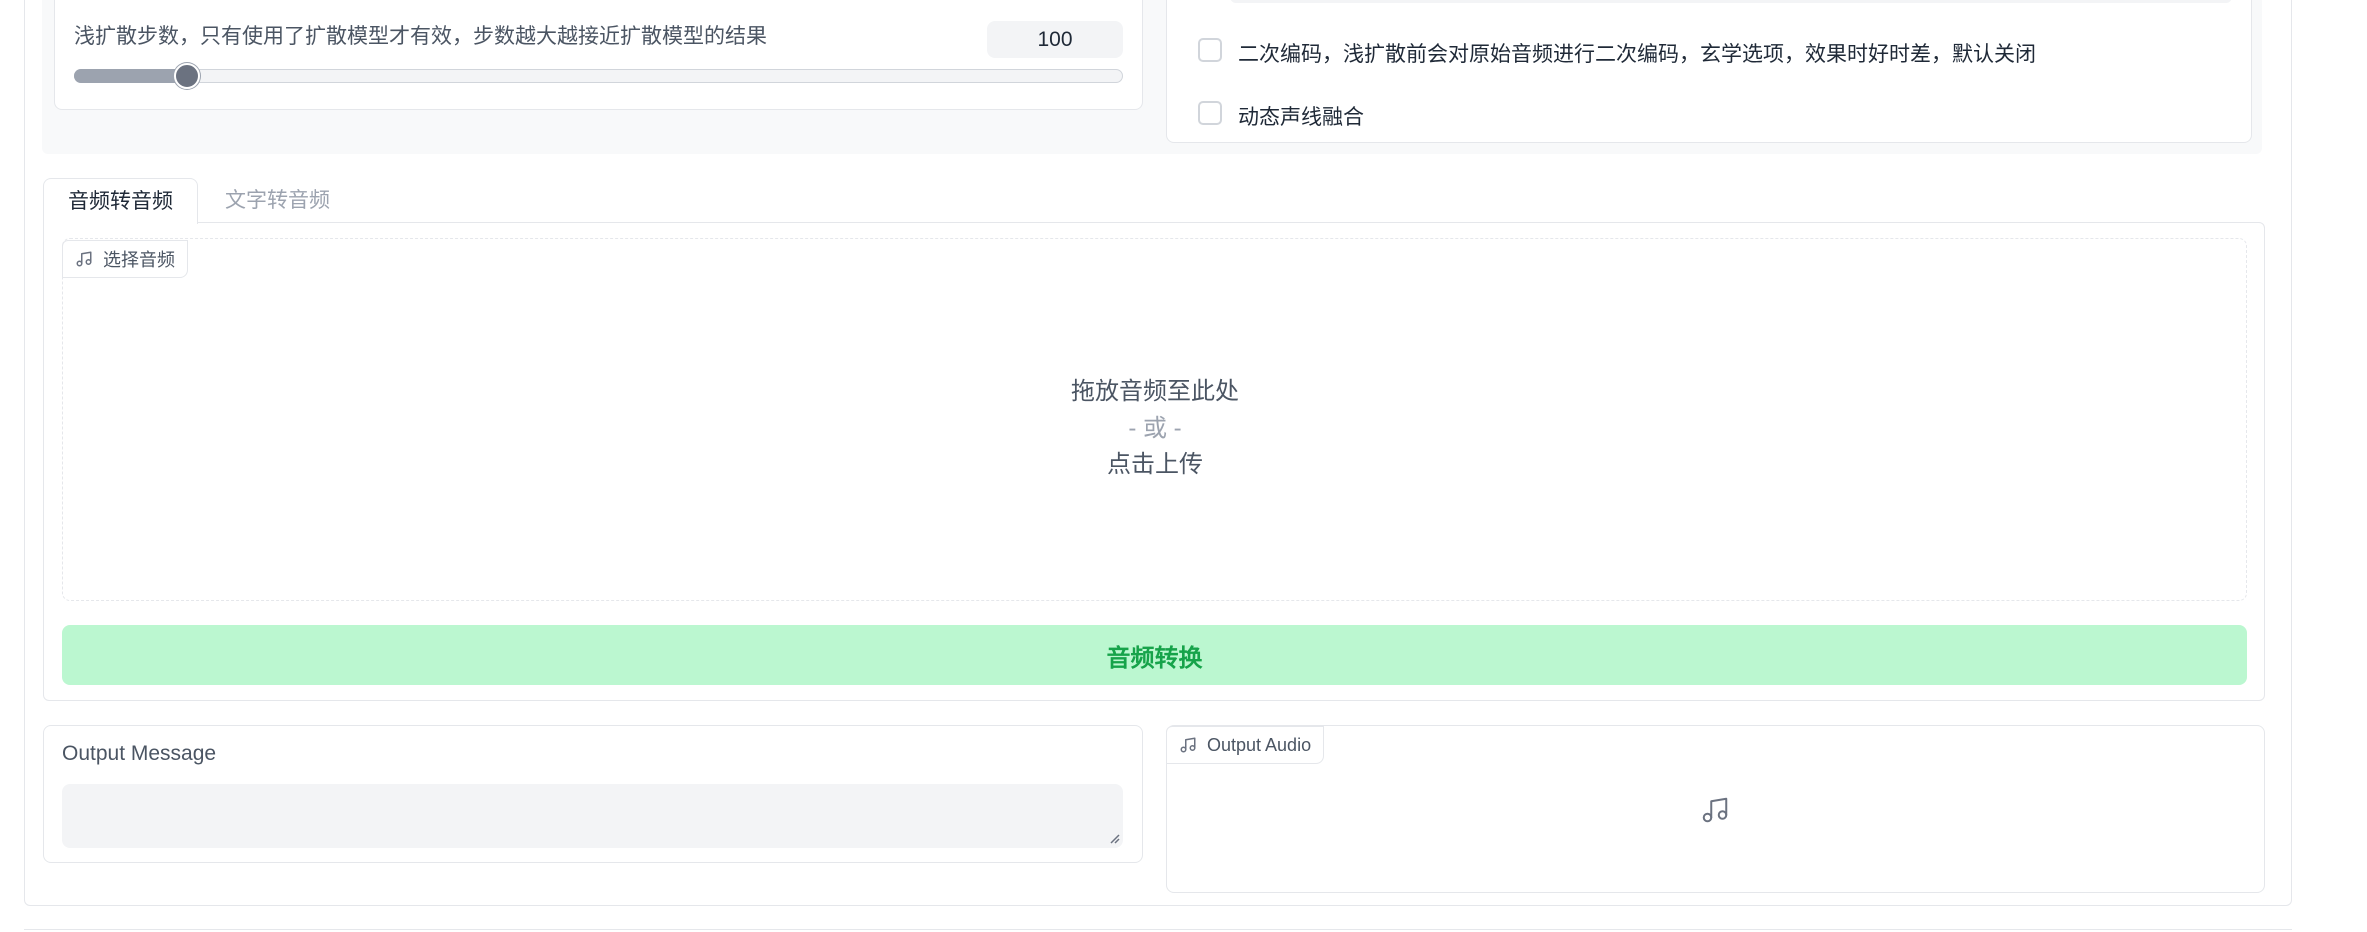  I want to click on secondary-encode-label: 二次编码，浅扩散前会对原始音频进行二次编码，玄学选项，效果时好时差，默认关闭, so click(1637, 54).